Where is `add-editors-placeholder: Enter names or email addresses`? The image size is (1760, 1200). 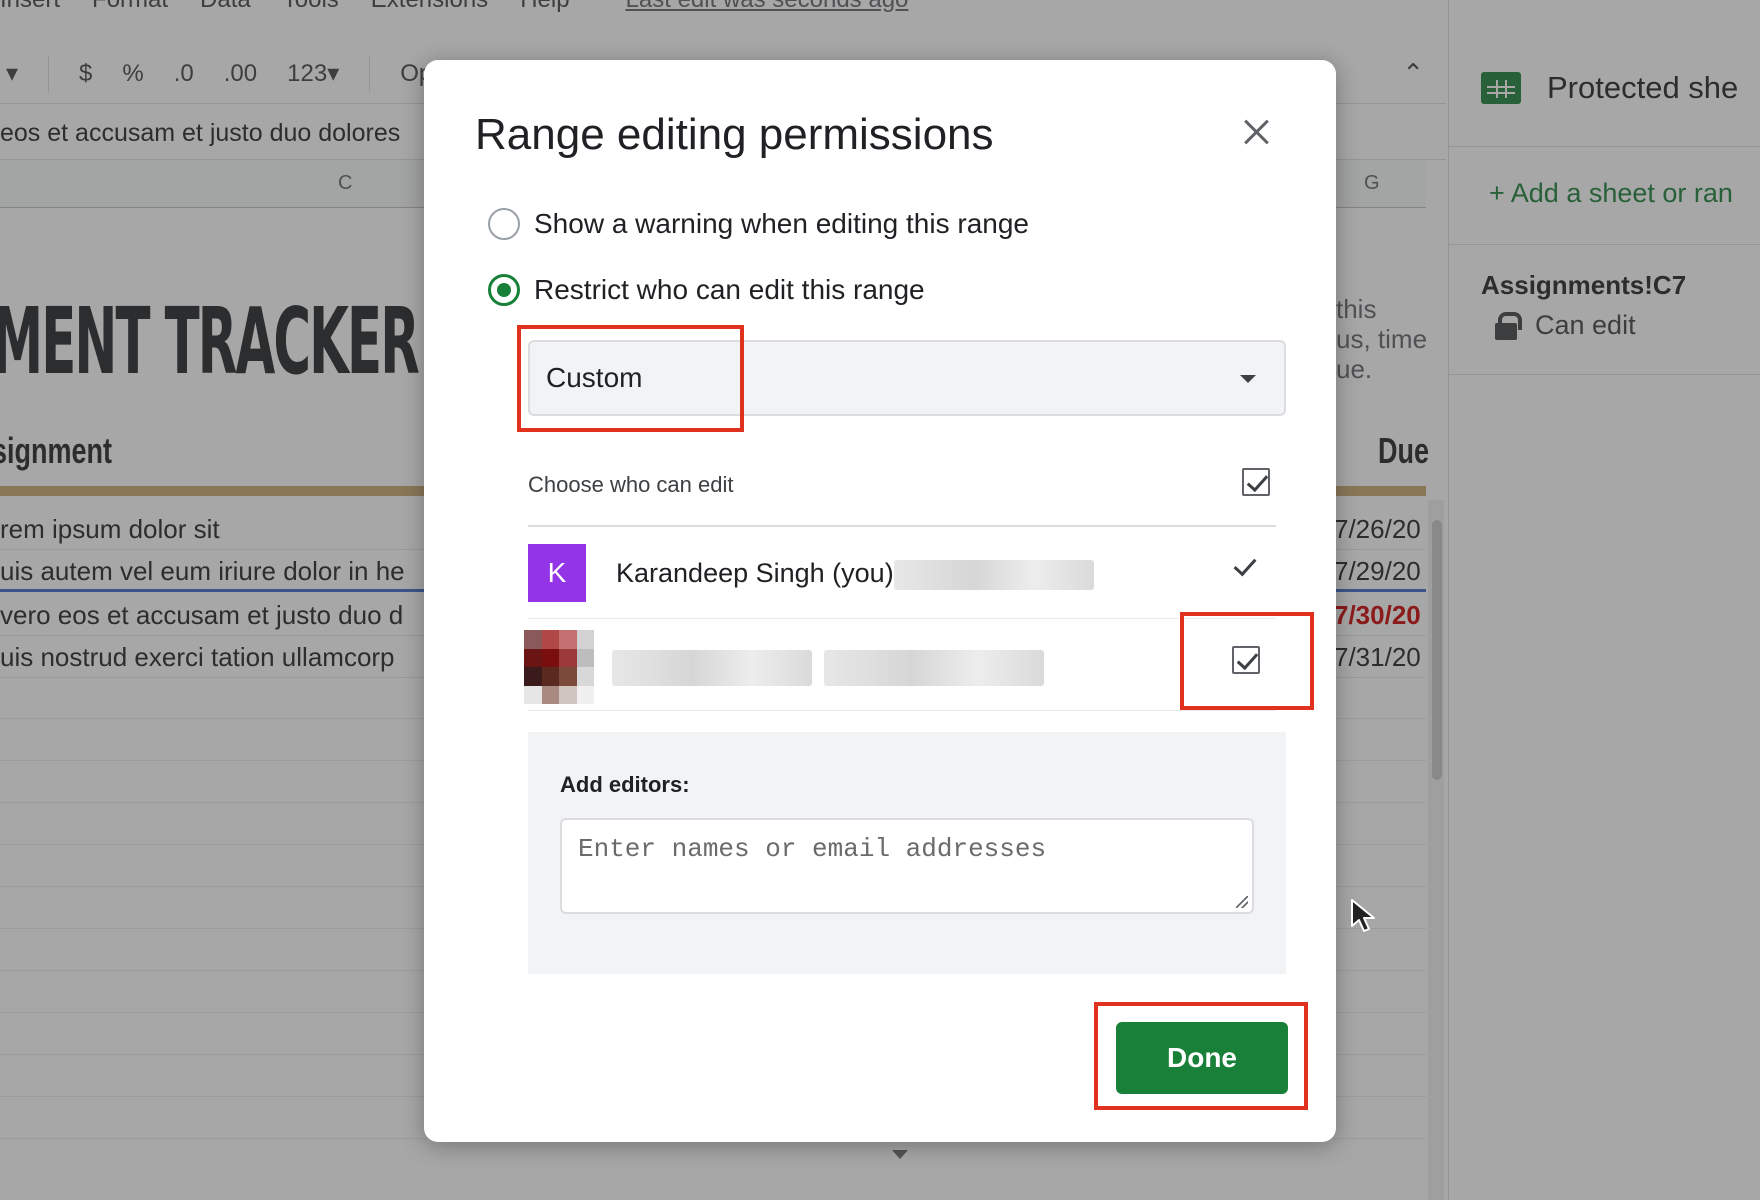
add-editors-placeholder: Enter names or email addresses is located at coordinates (812, 849).